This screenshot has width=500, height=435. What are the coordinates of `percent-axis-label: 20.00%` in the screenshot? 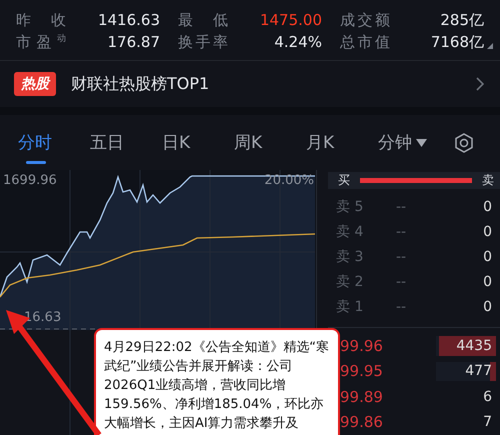 It's located at (289, 180).